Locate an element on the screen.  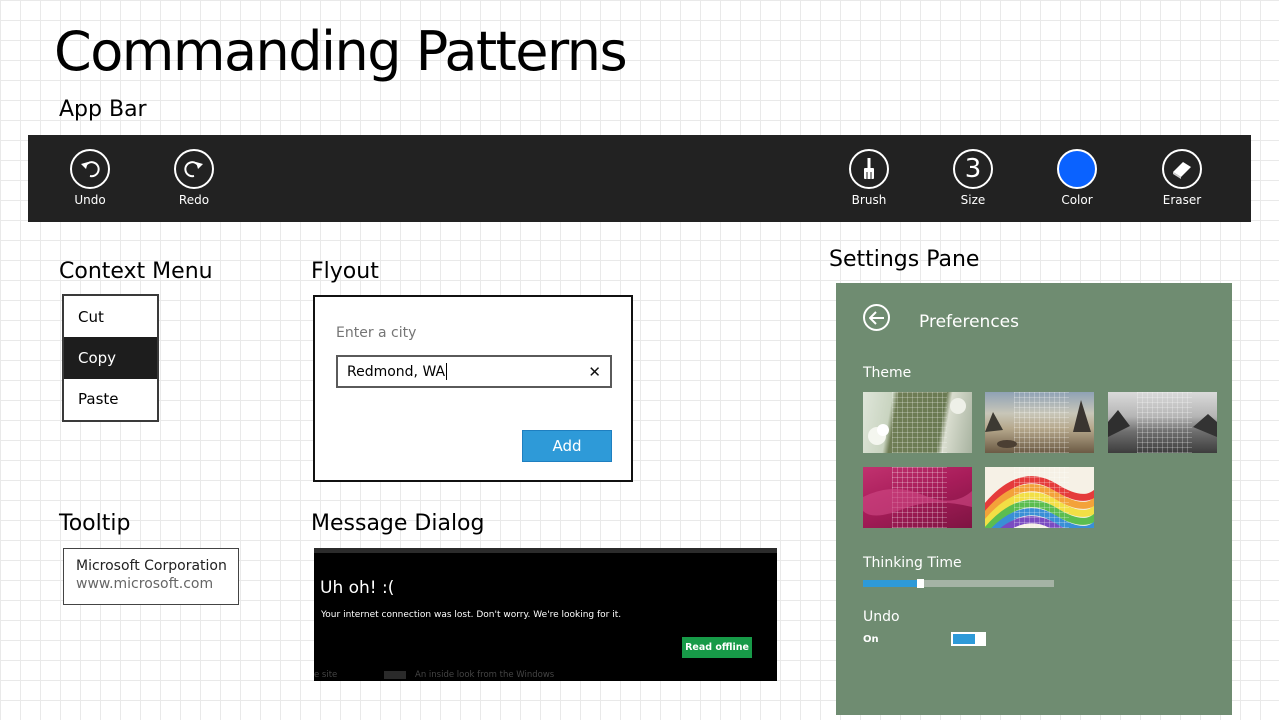
color-button: Color is located at coordinates (1077, 178).